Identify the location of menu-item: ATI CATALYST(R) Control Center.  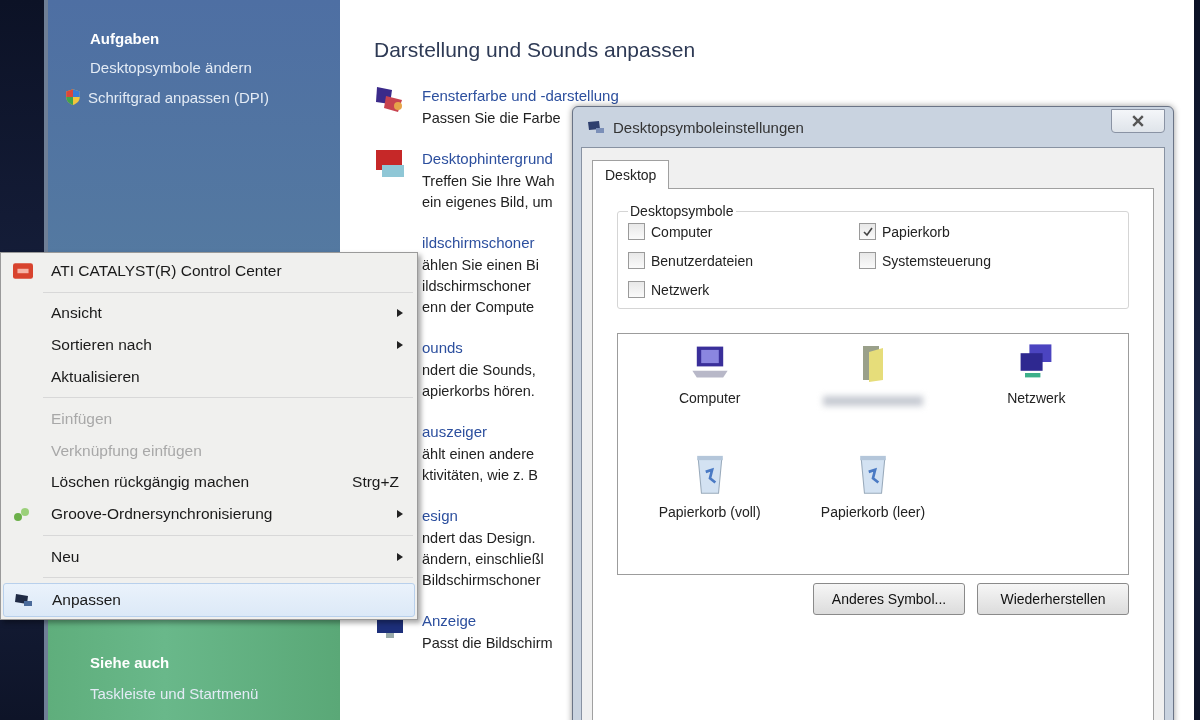
(209, 271).